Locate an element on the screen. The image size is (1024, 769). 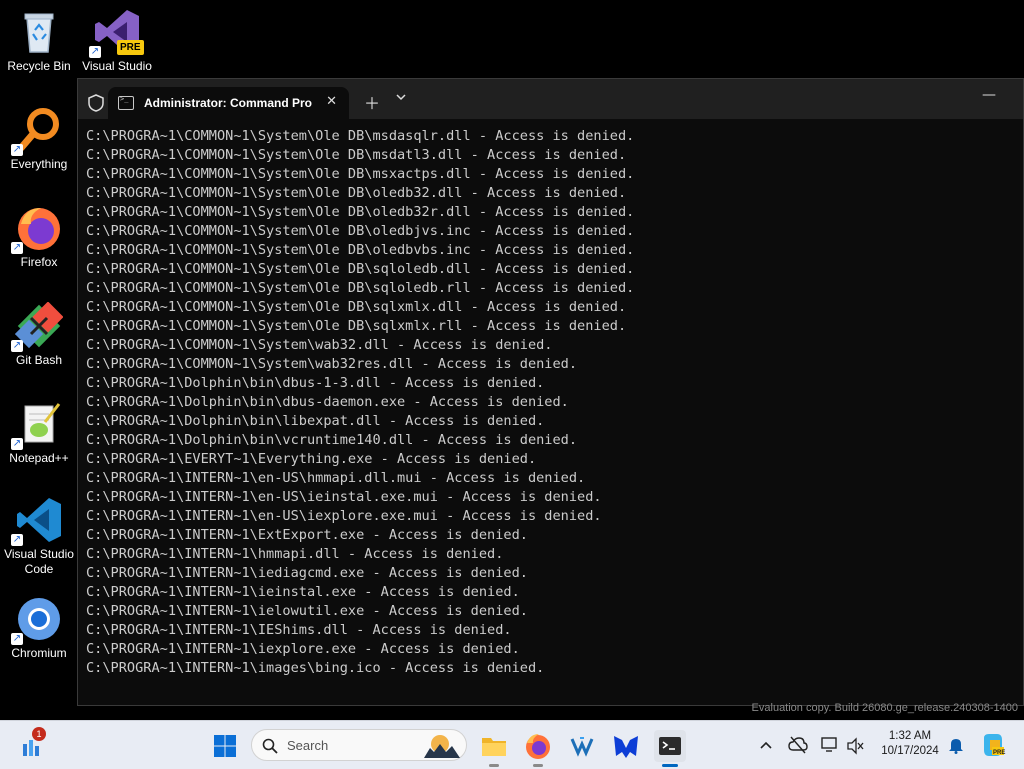
taskbar-file-explorer is located at coordinates (494, 748).